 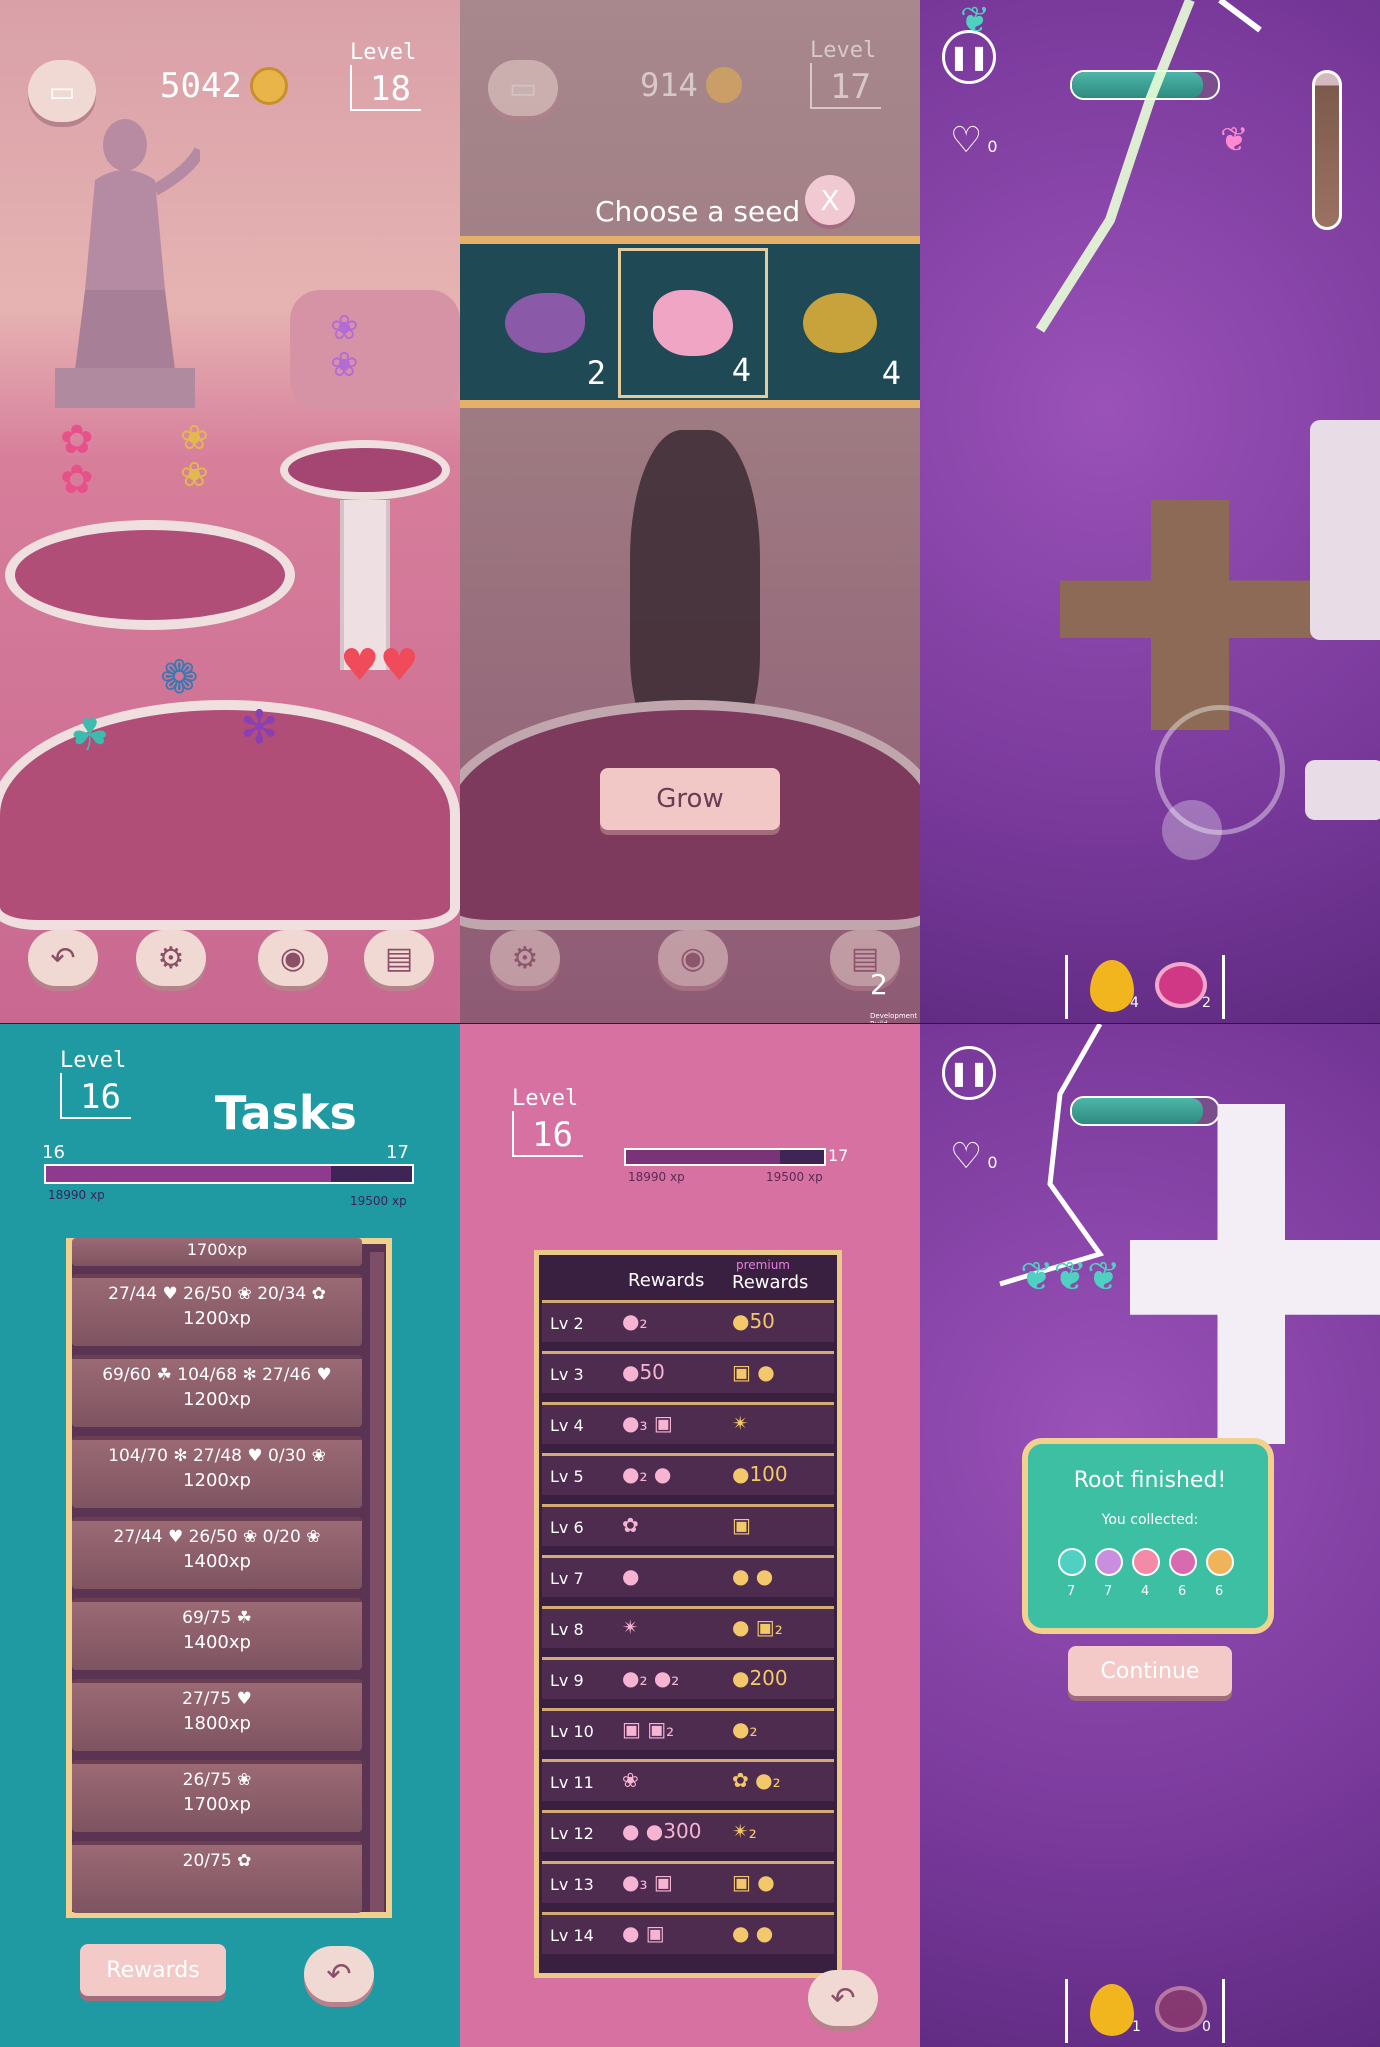 What do you see at coordinates (217, 1873) in the screenshot?
I see `task-xp` at bounding box center [217, 1873].